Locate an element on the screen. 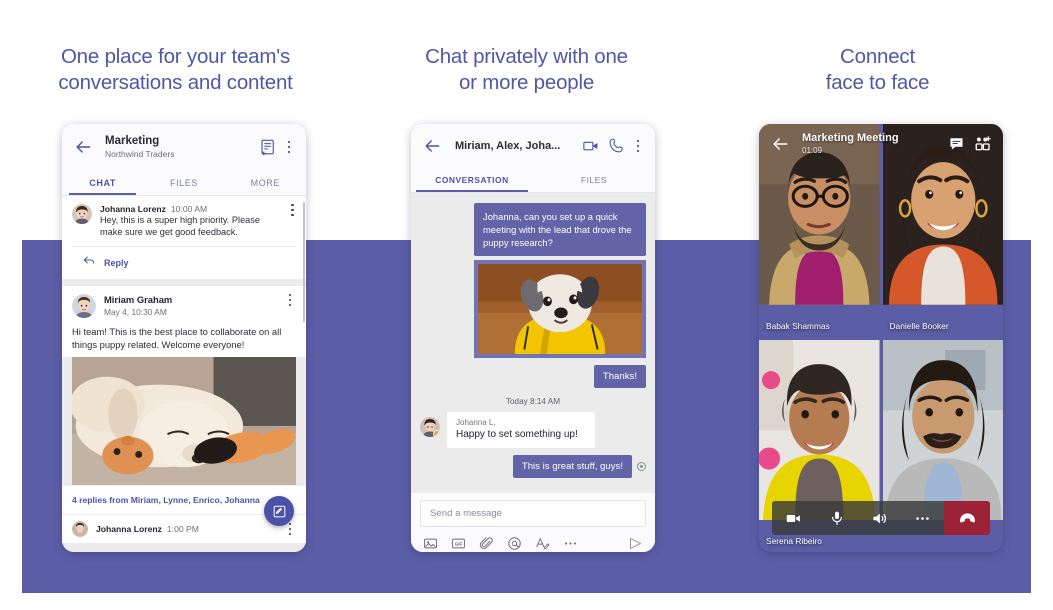 This screenshot has width=1053, height=610. reply-row: Reply is located at coordinates (184, 262).